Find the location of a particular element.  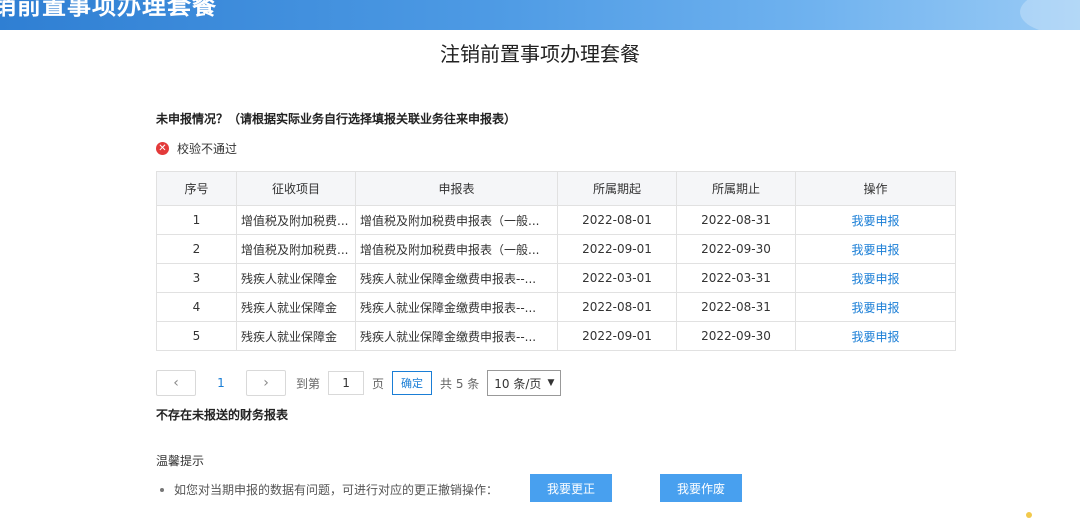

pagination: ‹ 1 › 到第 页 确定 共 5 条 10 条/页 ▼ is located at coordinates (359, 383).